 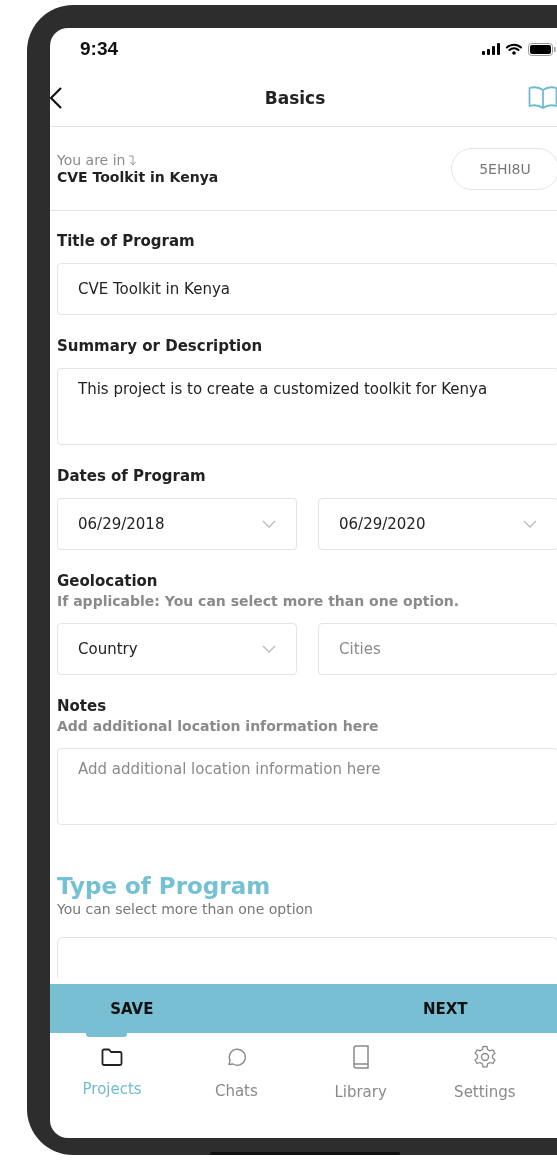 What do you see at coordinates (82, 706) in the screenshot?
I see `field-label: Notes` at bounding box center [82, 706].